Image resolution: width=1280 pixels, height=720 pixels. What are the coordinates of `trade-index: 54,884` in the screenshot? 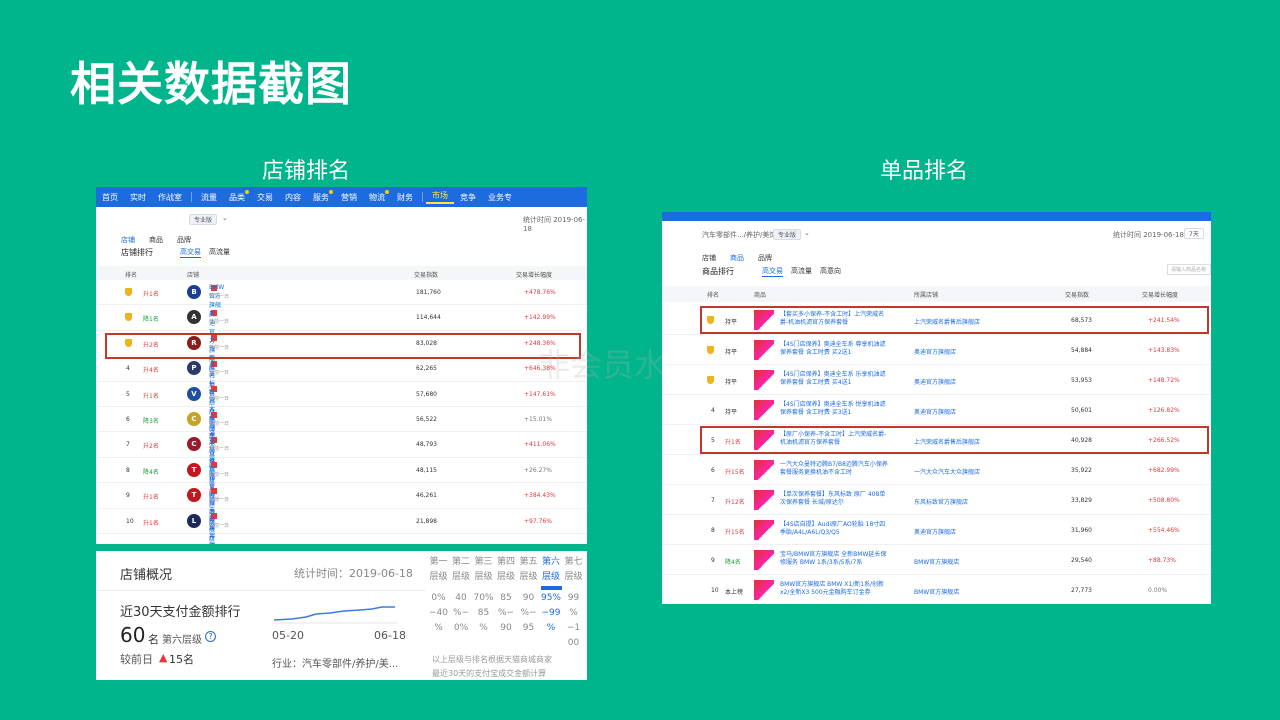 It's located at (1081, 350).